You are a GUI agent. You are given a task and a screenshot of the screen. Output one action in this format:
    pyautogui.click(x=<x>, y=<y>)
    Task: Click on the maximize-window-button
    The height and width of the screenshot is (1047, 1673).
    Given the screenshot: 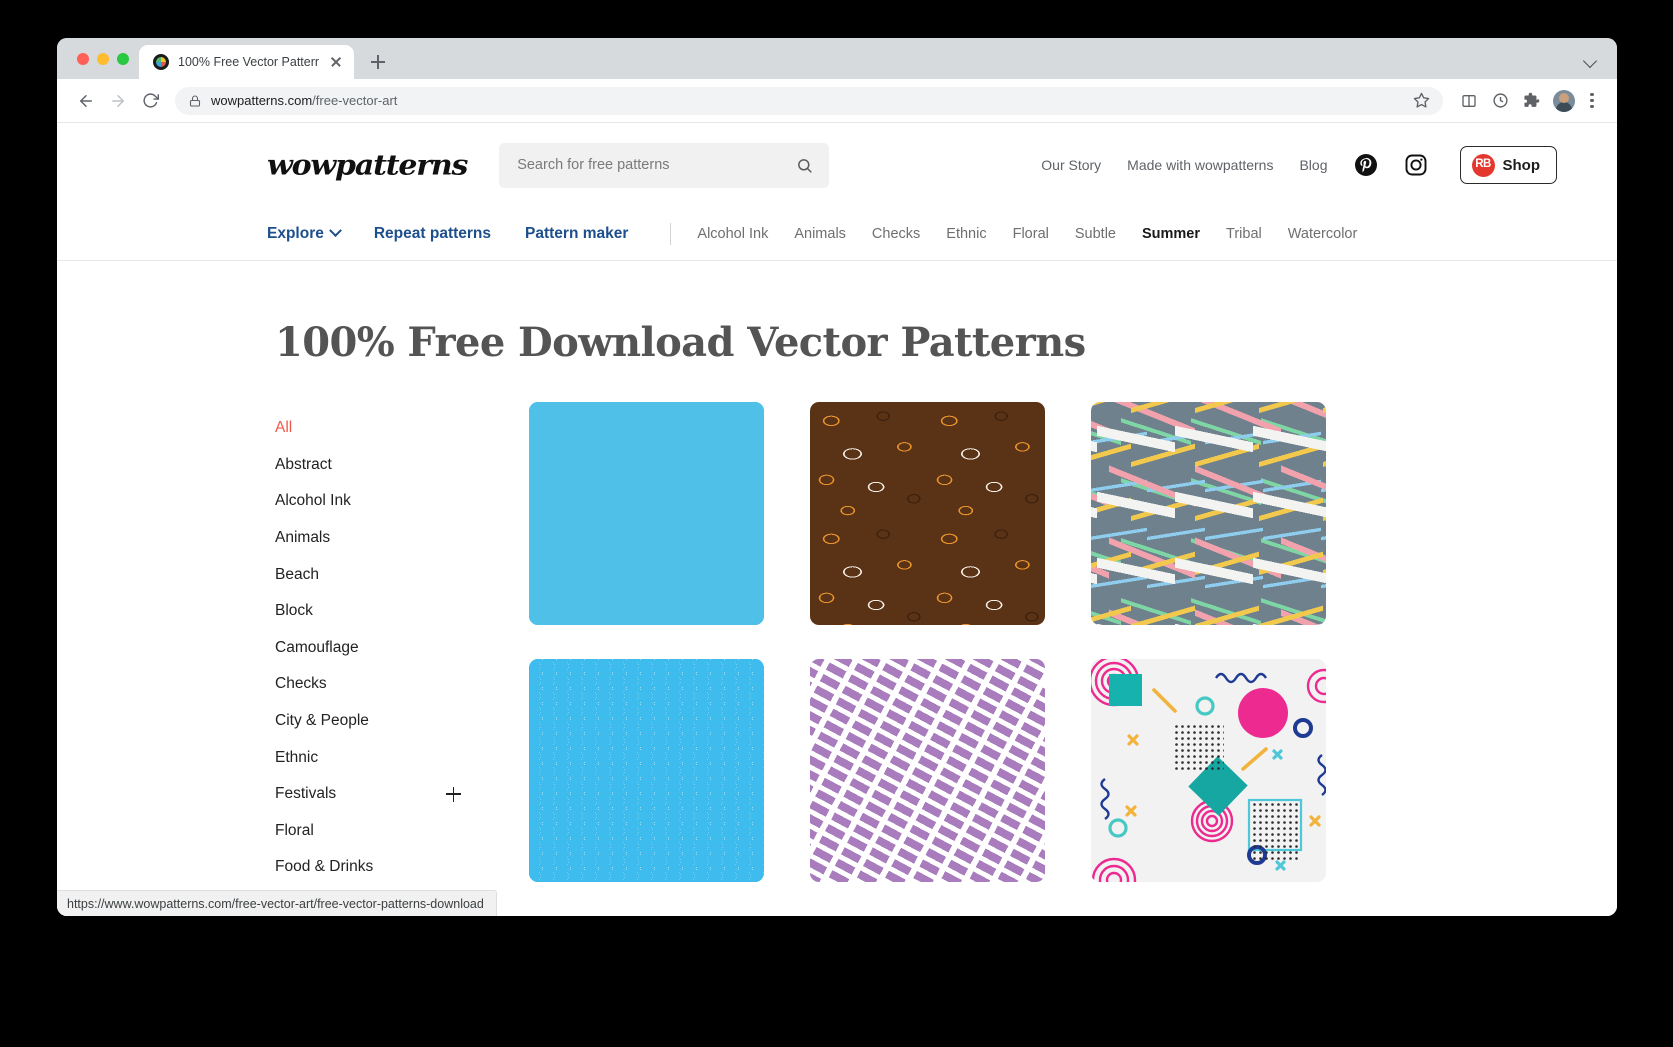 What is the action you would take?
    pyautogui.click(x=123, y=58)
    